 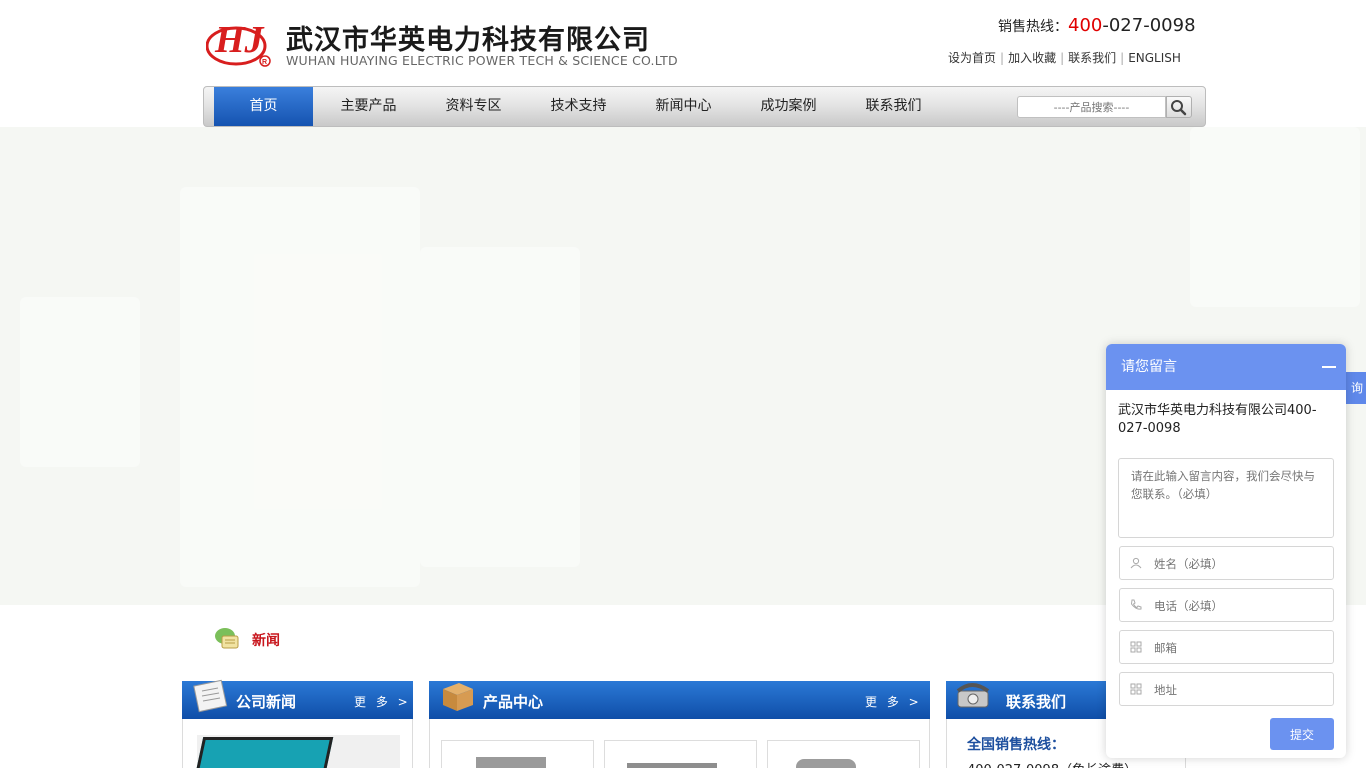 What do you see at coordinates (1036, 702) in the screenshot?
I see `panel-title: 联系我们` at bounding box center [1036, 702].